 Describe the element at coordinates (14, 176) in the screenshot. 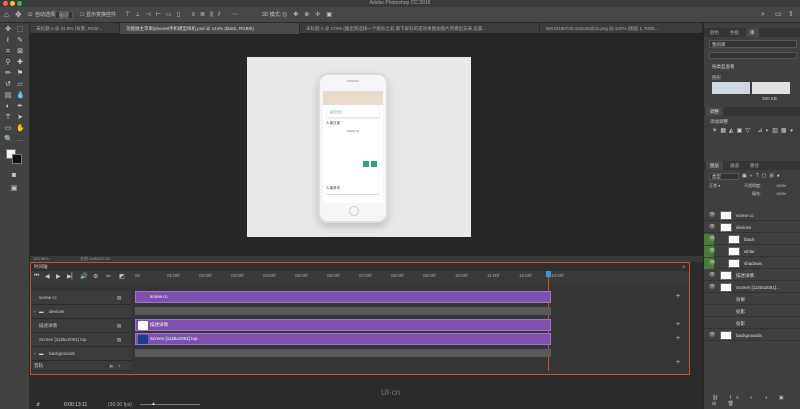

I see `quick-mask-icon: ◙` at that location.